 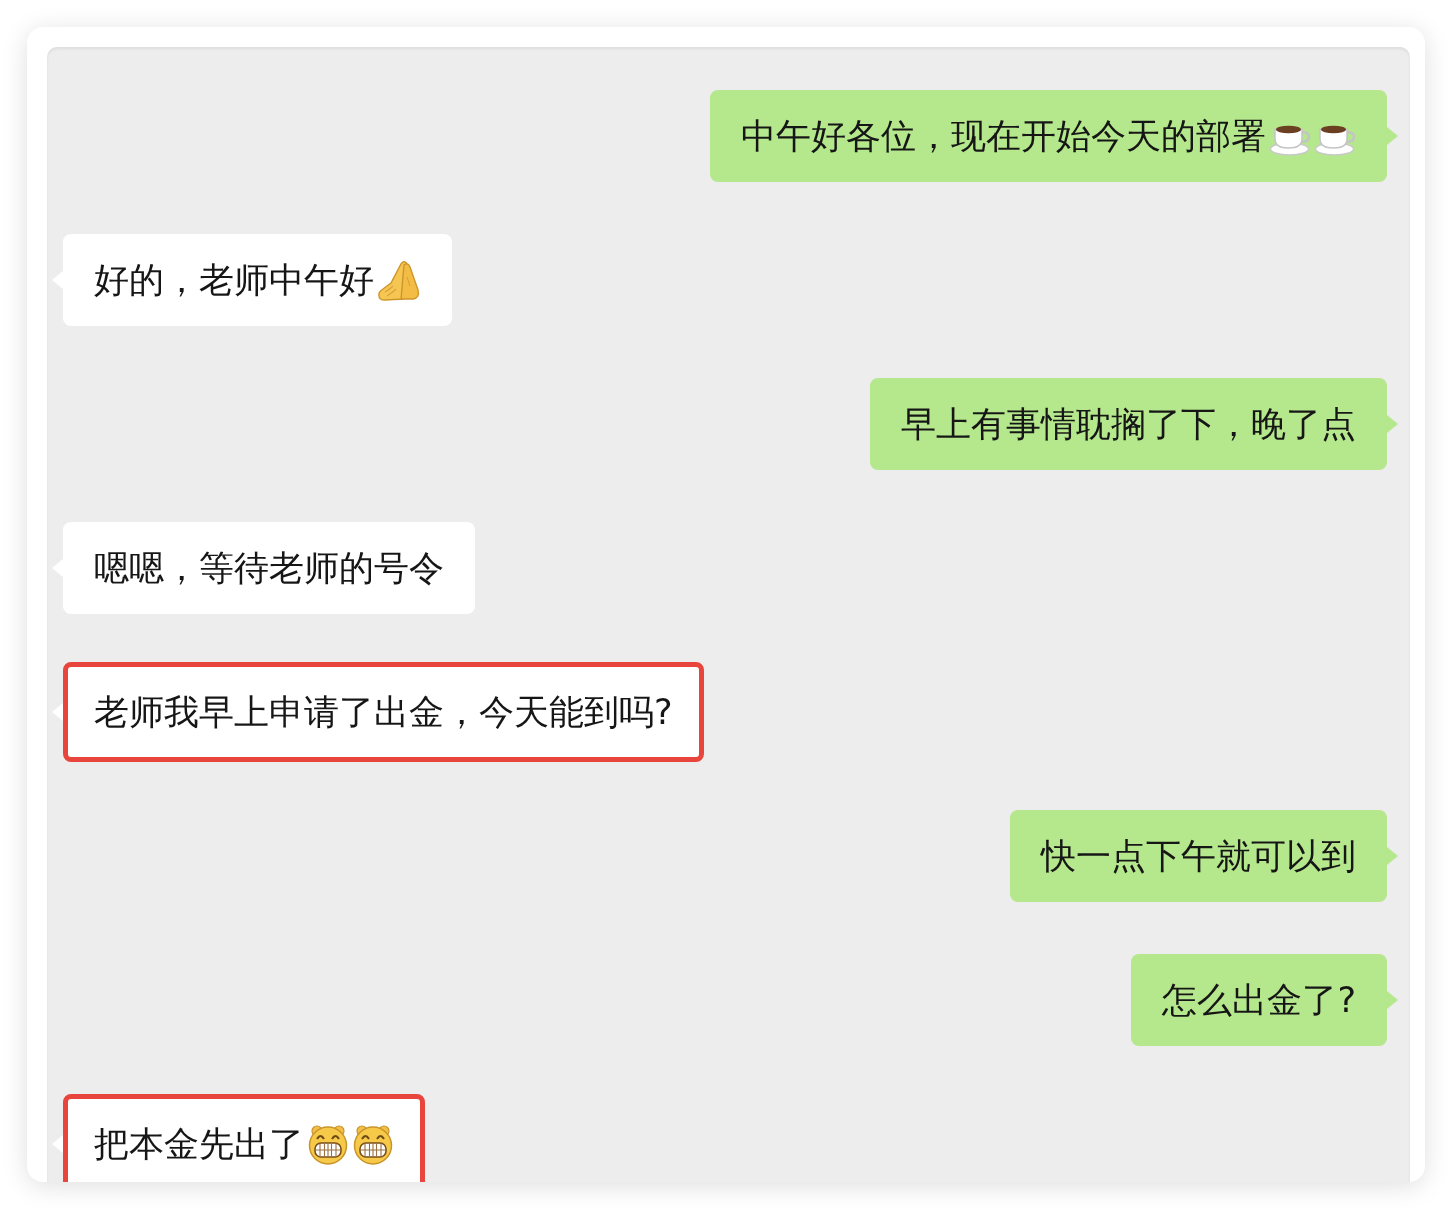 What do you see at coordinates (1259, 1000) in the screenshot?
I see `message-text: 怎么出金了?` at bounding box center [1259, 1000].